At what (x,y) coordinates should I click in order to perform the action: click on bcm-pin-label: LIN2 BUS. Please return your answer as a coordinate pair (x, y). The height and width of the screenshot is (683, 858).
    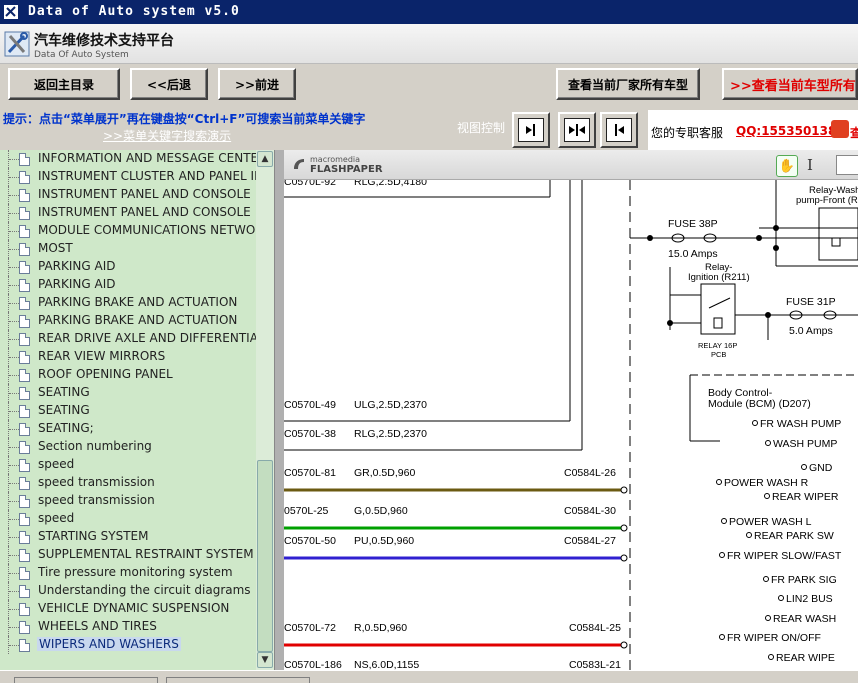
    Looking at the image, I should click on (809, 599).